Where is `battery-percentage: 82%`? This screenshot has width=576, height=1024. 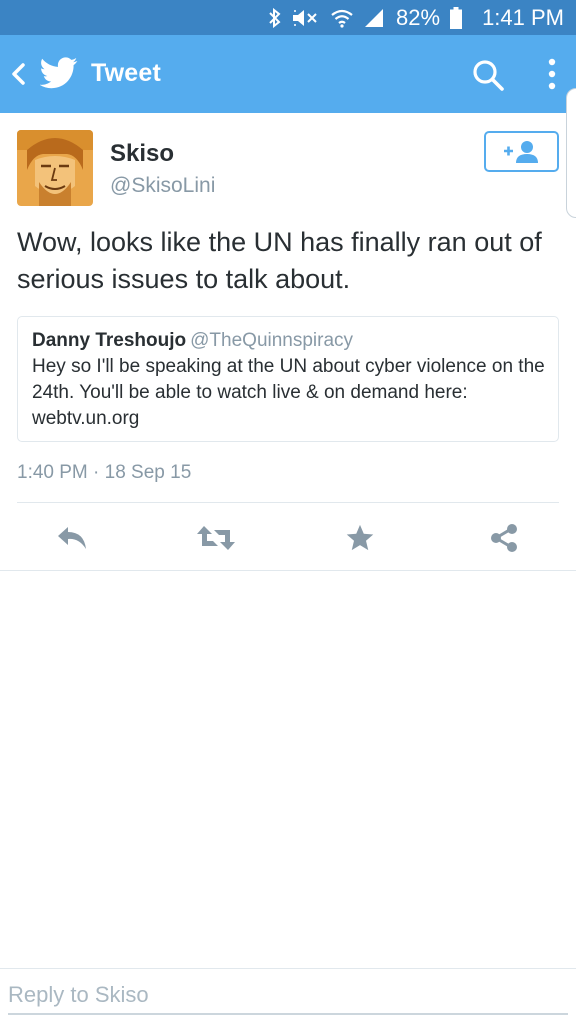 battery-percentage: 82% is located at coordinates (418, 17).